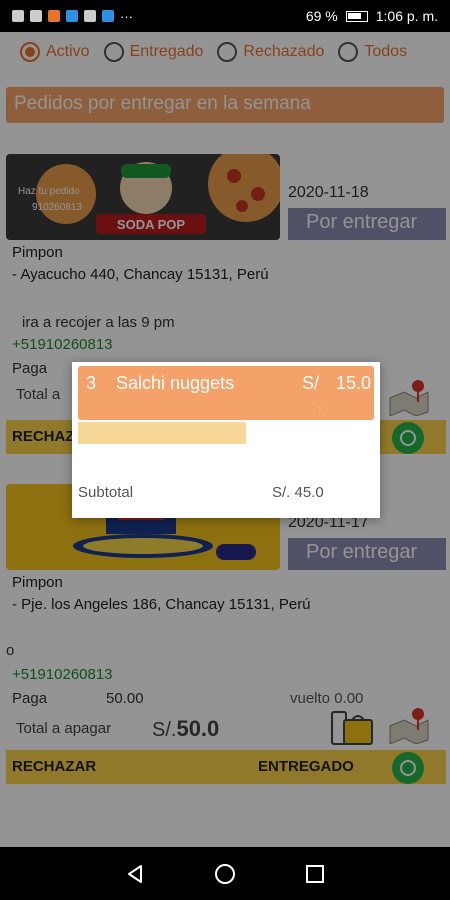  What do you see at coordinates (311, 383) in the screenshot?
I see `item-currency: S/` at bounding box center [311, 383].